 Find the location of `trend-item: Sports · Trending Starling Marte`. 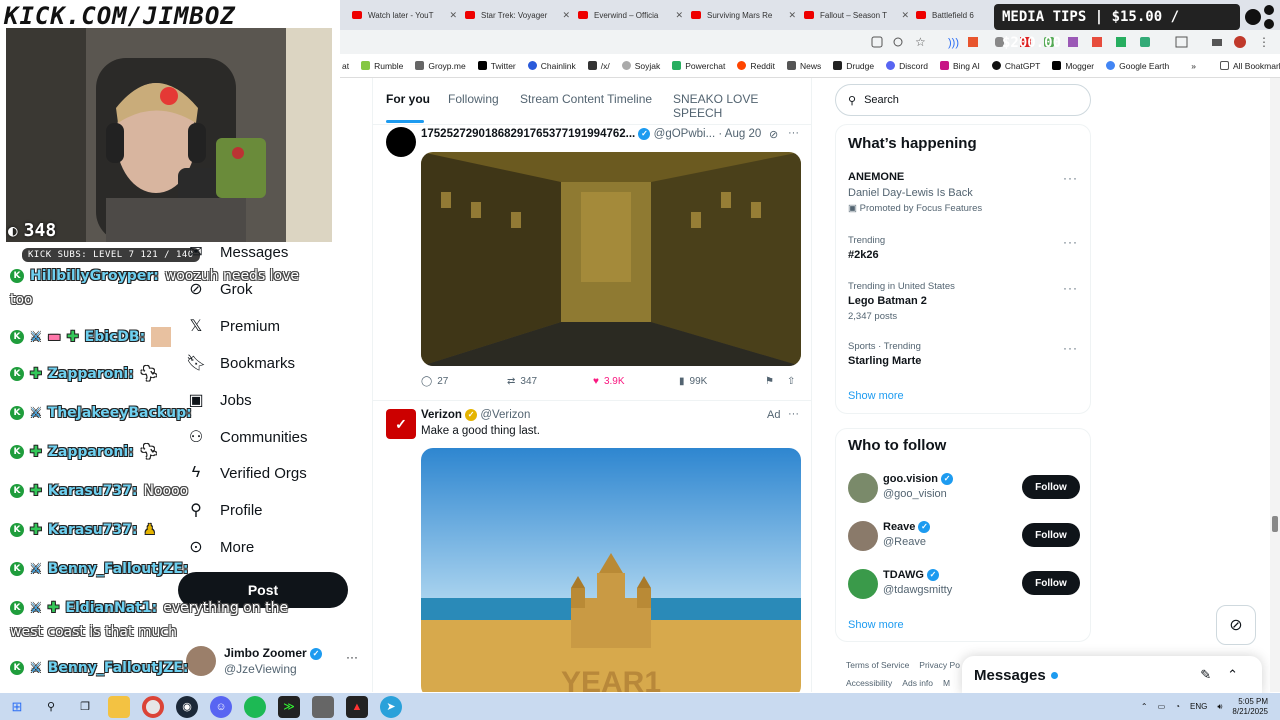

trend-item: Sports · Trending Starling Marte is located at coordinates (964, 354).